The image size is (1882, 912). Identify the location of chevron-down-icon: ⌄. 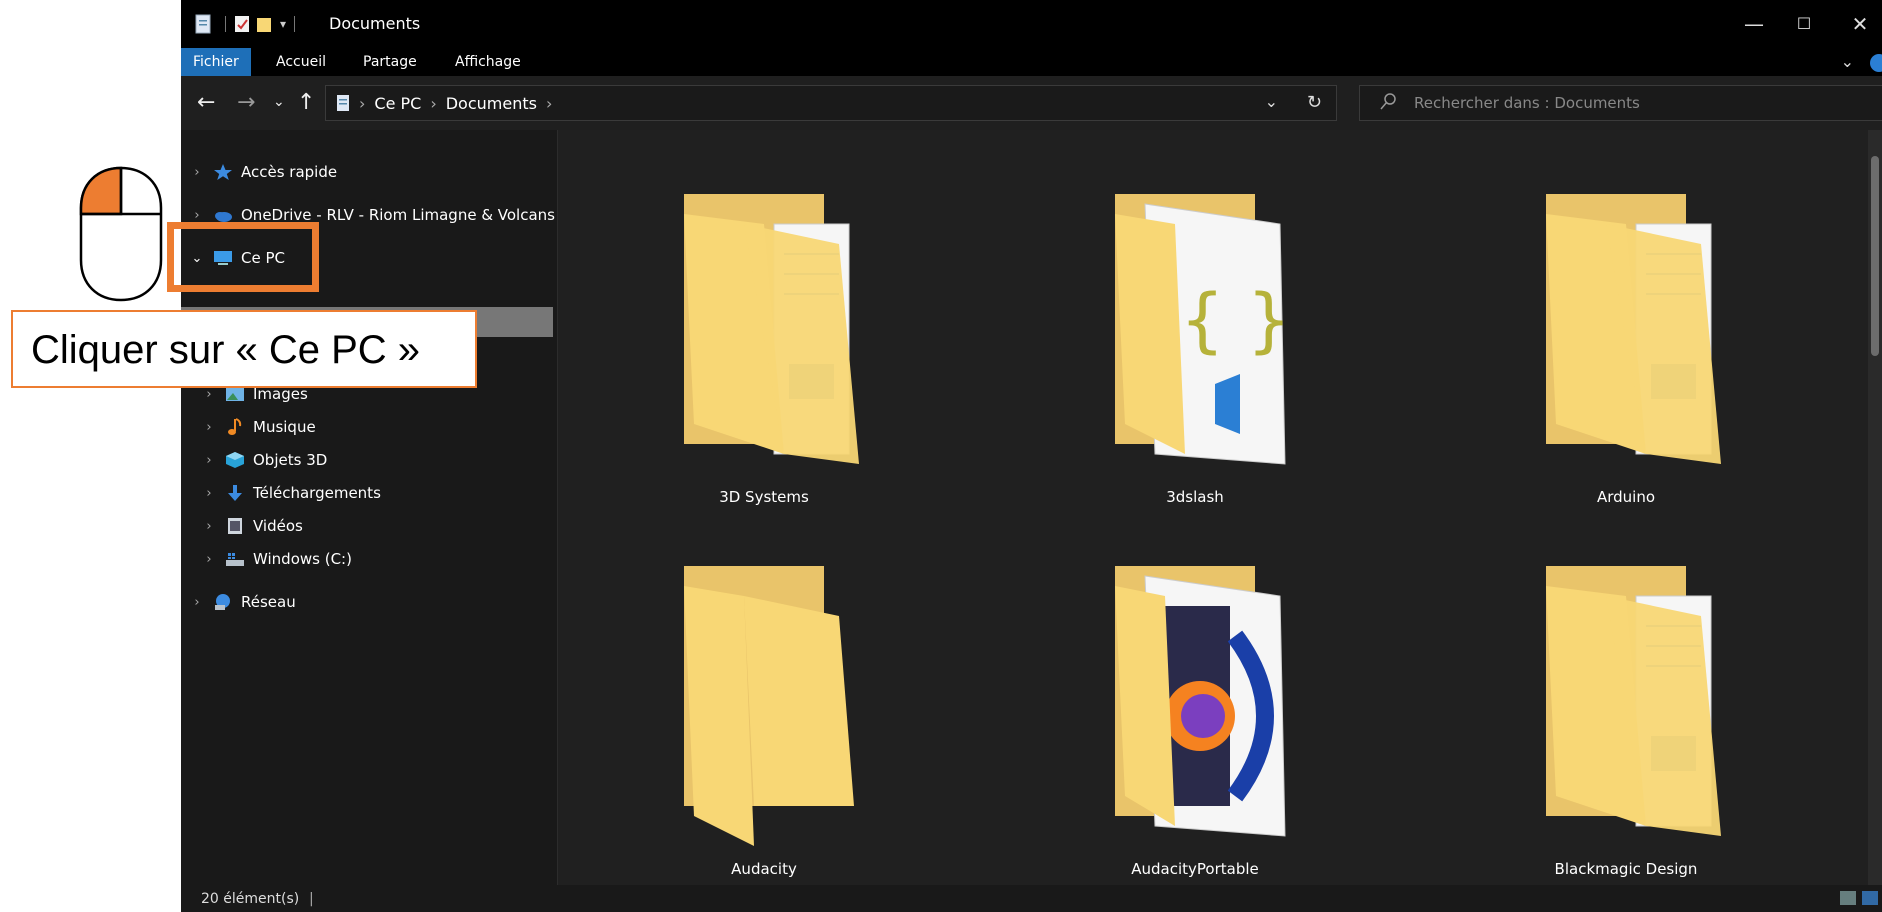
(1271, 101).